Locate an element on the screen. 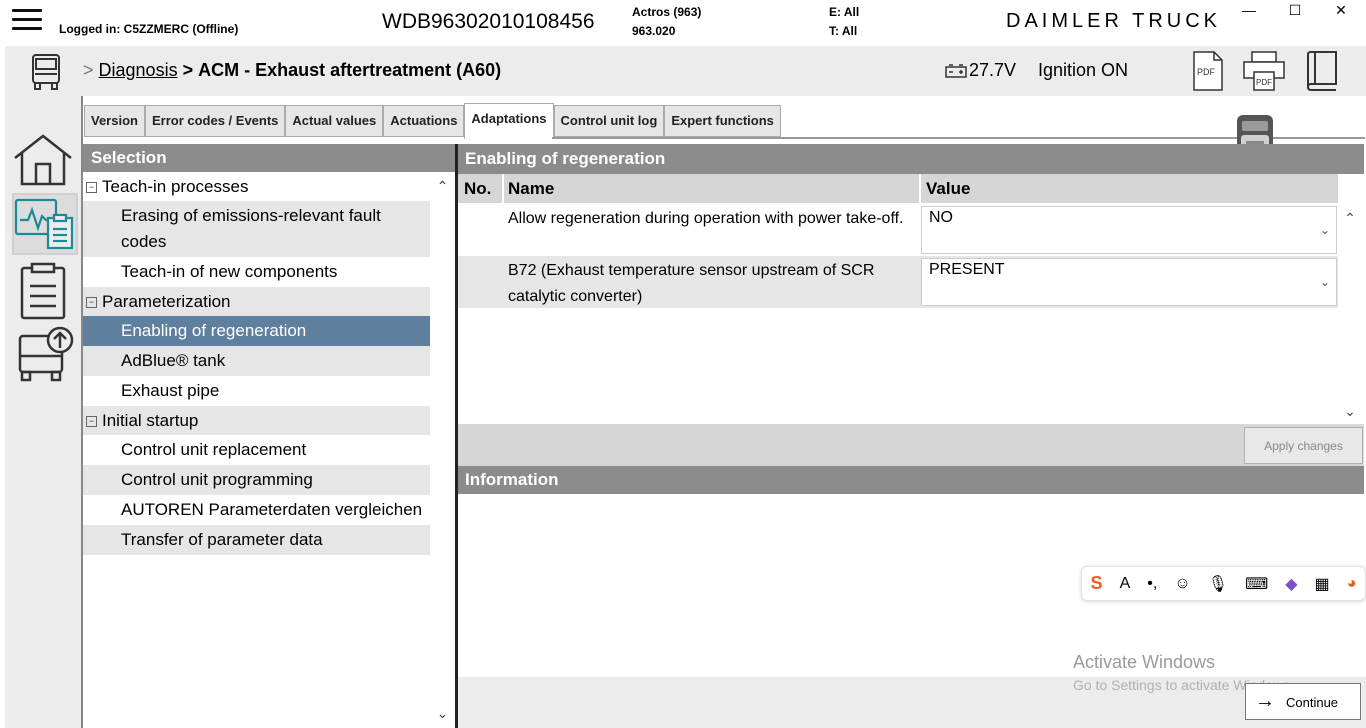  list-item-transfer-parameter-data: Transfer of parameter data is located at coordinates (256, 540).